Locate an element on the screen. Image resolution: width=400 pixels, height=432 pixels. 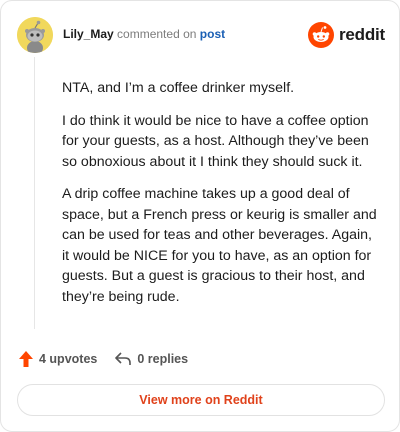
view-more-button: View more on Reddit is located at coordinates (201, 400).